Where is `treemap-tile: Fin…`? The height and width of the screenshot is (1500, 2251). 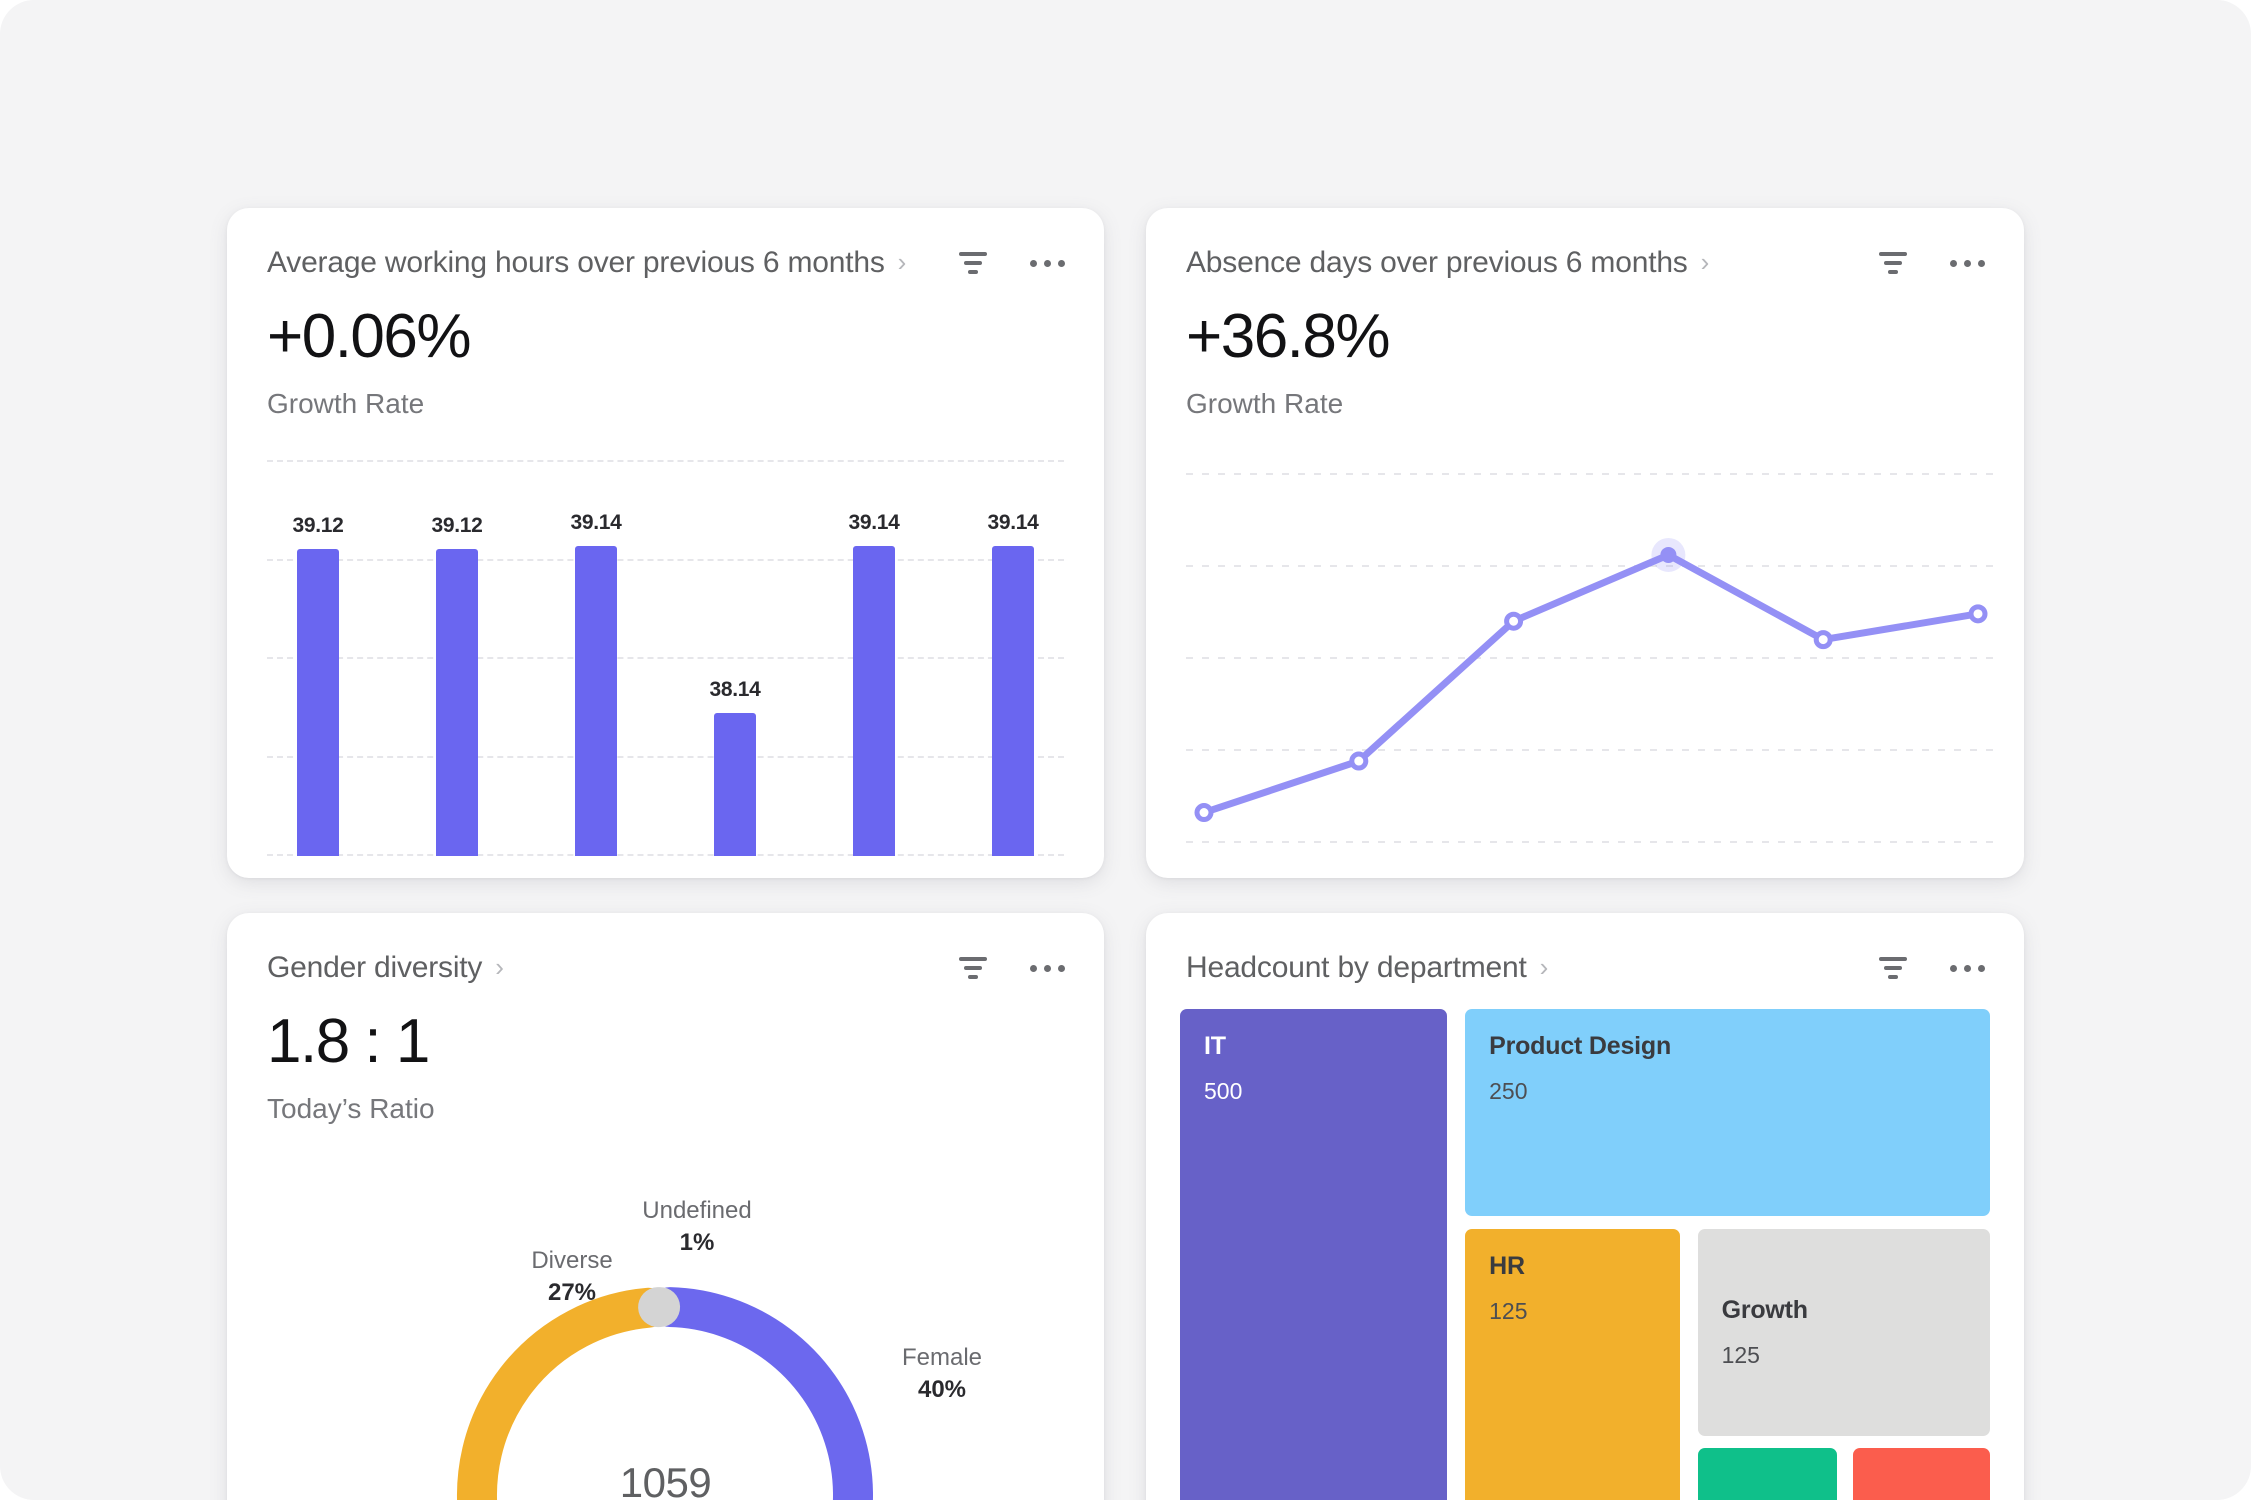
treemap-tile: Fin… is located at coordinates (1767, 1474).